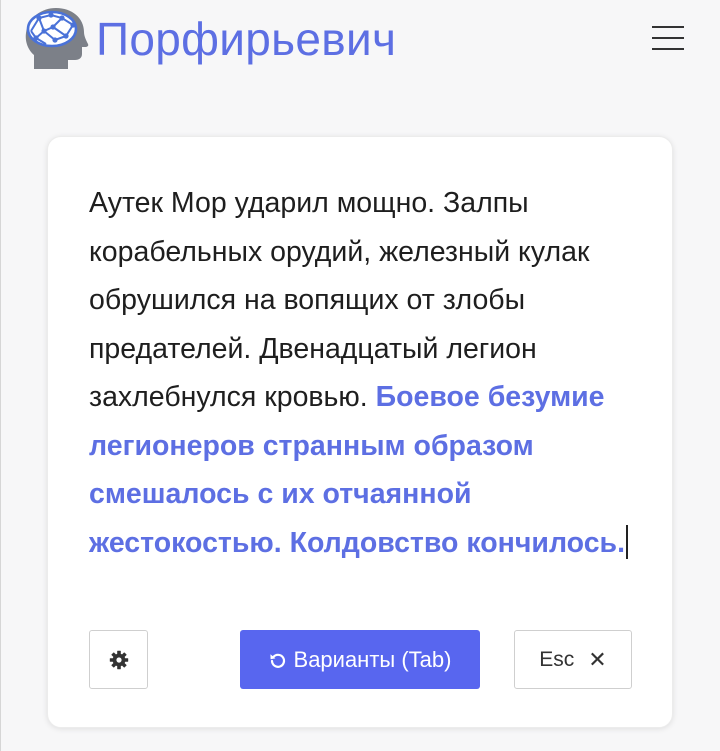  I want to click on page-border, so click(0, 375).